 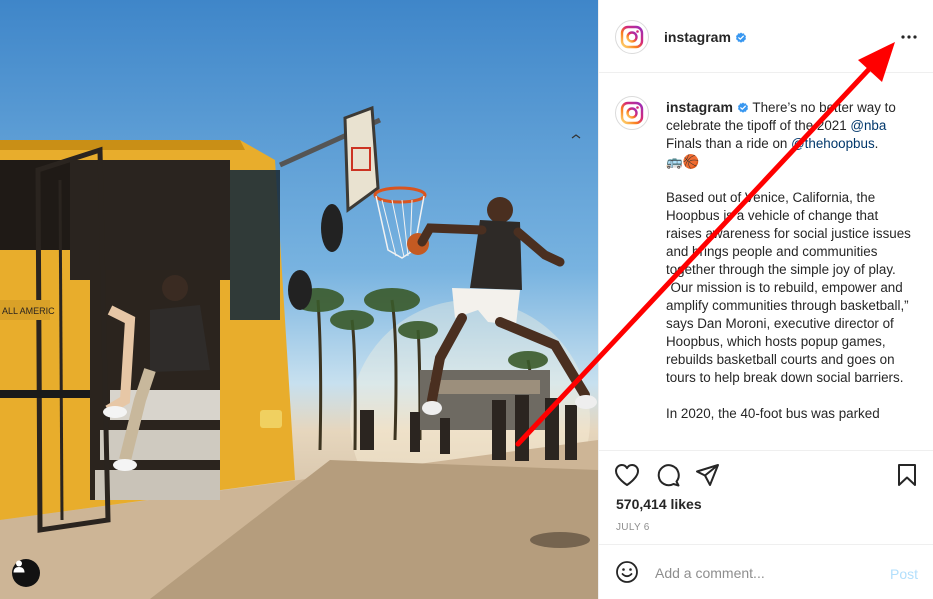 What do you see at coordinates (868, 125) in the screenshot?
I see `mention-link-nba: @nba` at bounding box center [868, 125].